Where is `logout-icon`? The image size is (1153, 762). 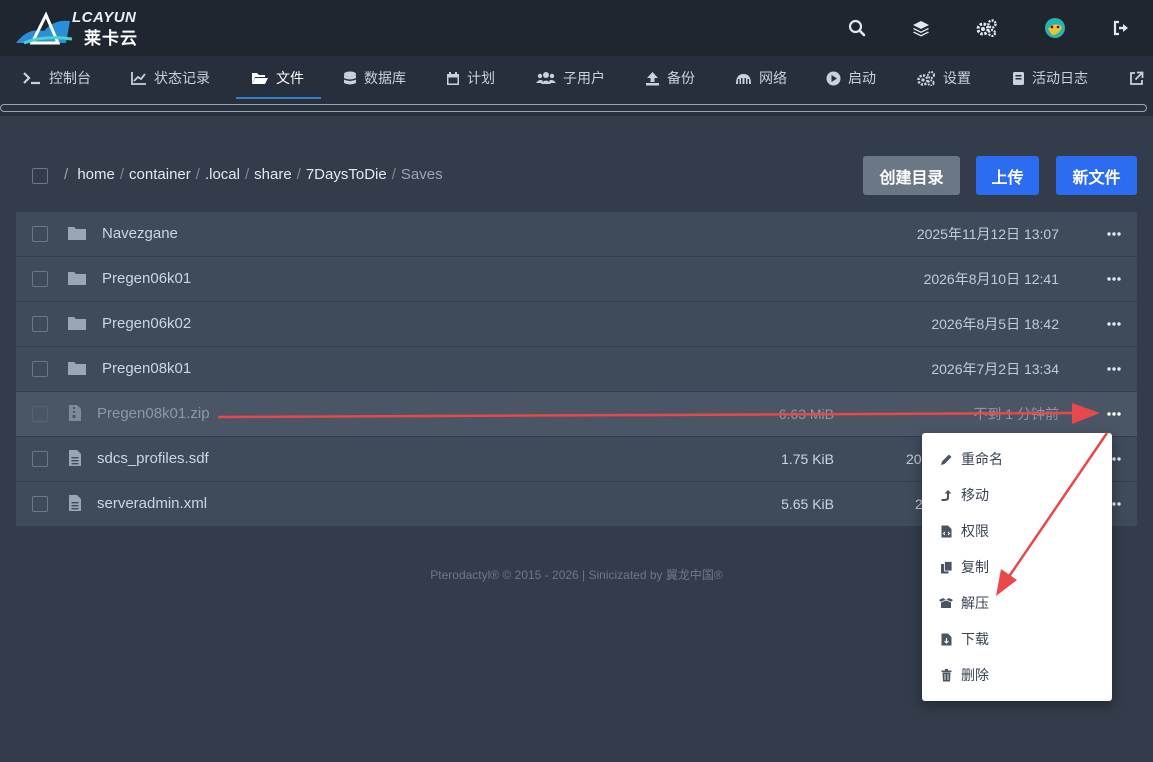 logout-icon is located at coordinates (1121, 28).